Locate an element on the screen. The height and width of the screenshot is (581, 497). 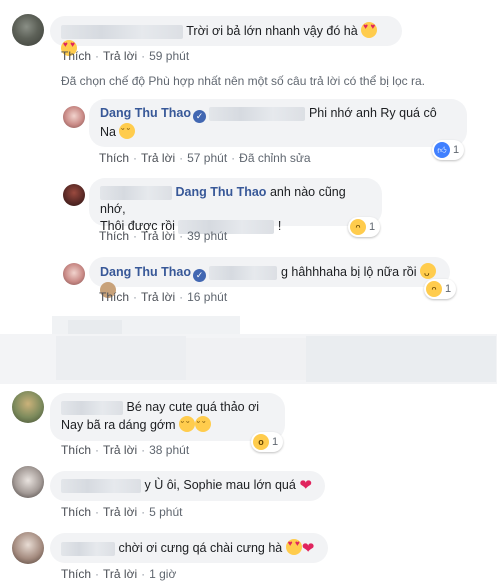
comment-text: y Ù ôi, Sophie mau lớn quá is located at coordinates (220, 485).